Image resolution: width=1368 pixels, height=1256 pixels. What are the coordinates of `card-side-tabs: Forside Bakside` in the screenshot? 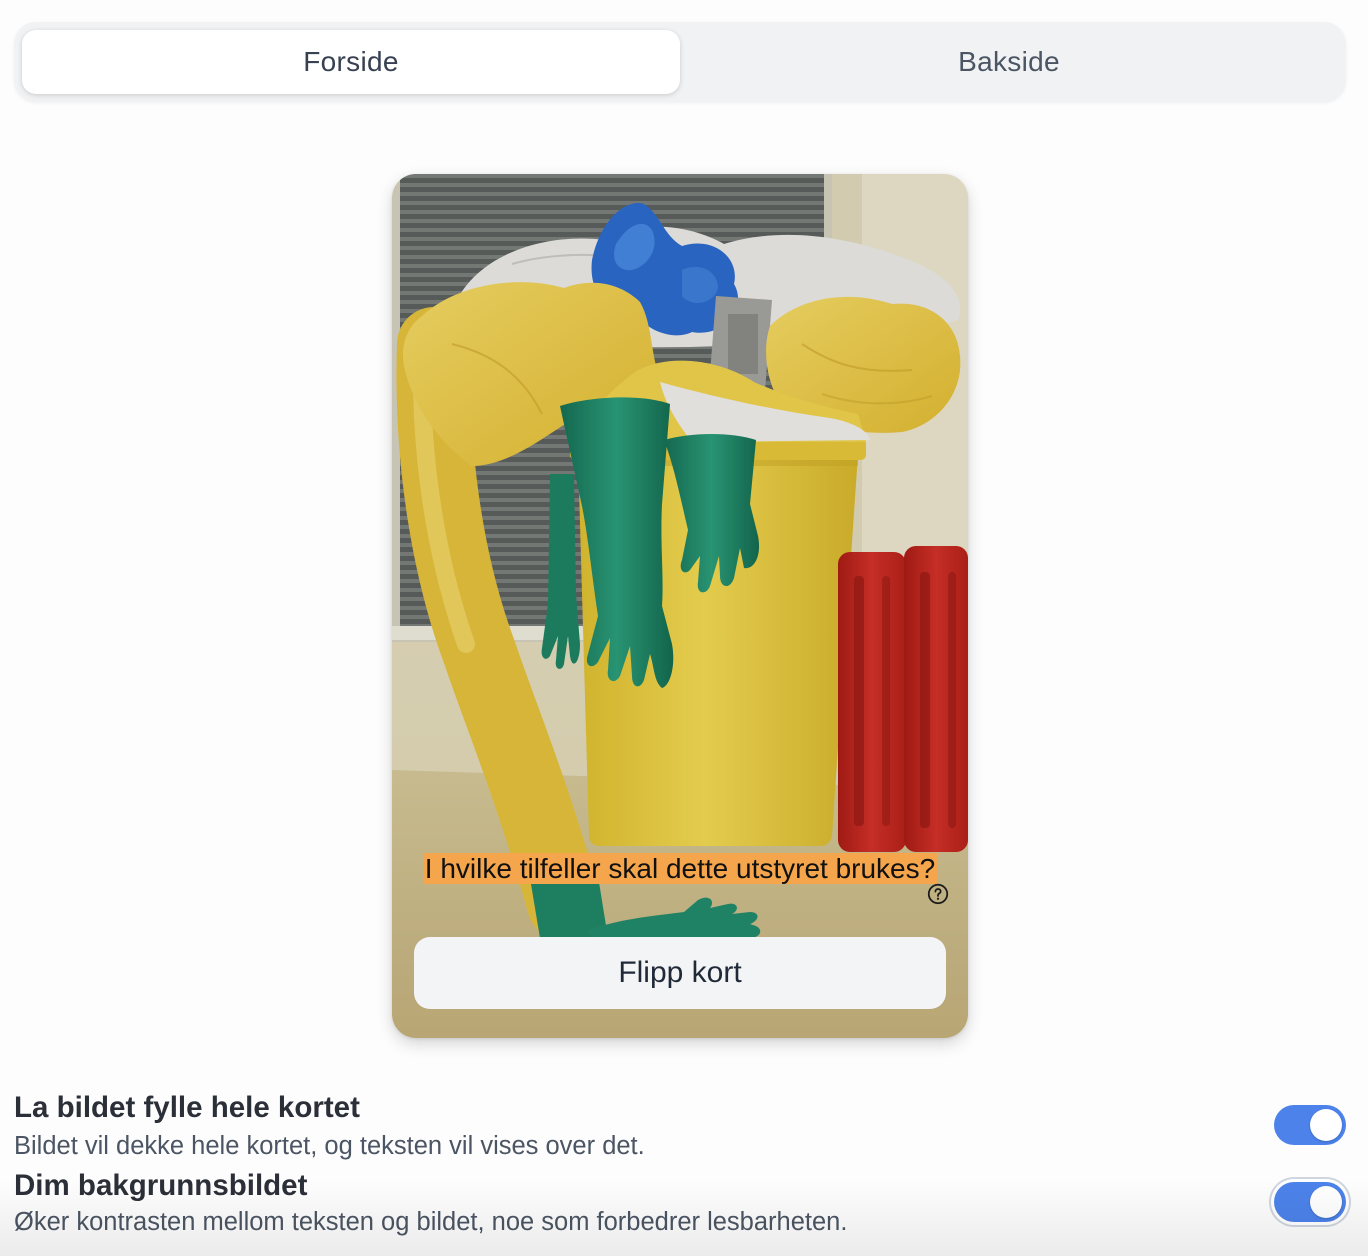 It's located at (680, 62).